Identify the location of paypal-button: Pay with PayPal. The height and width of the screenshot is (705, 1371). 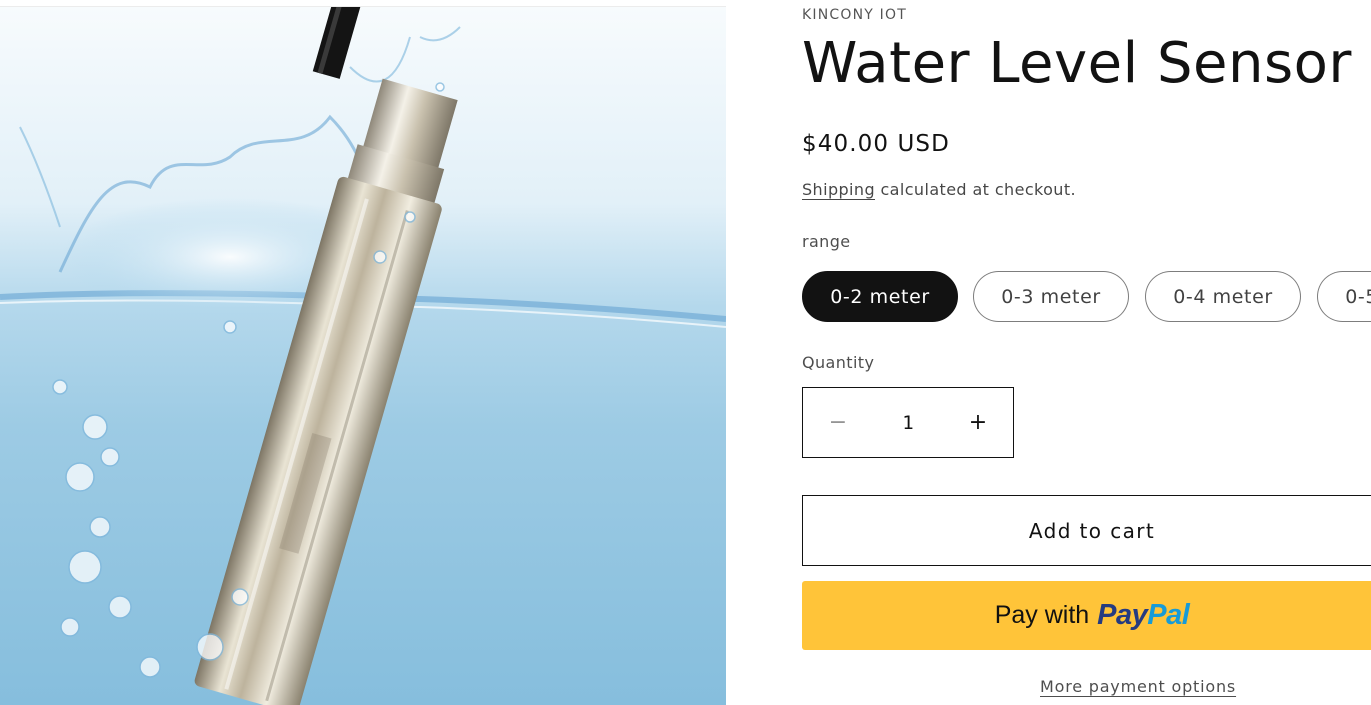
(1086, 615).